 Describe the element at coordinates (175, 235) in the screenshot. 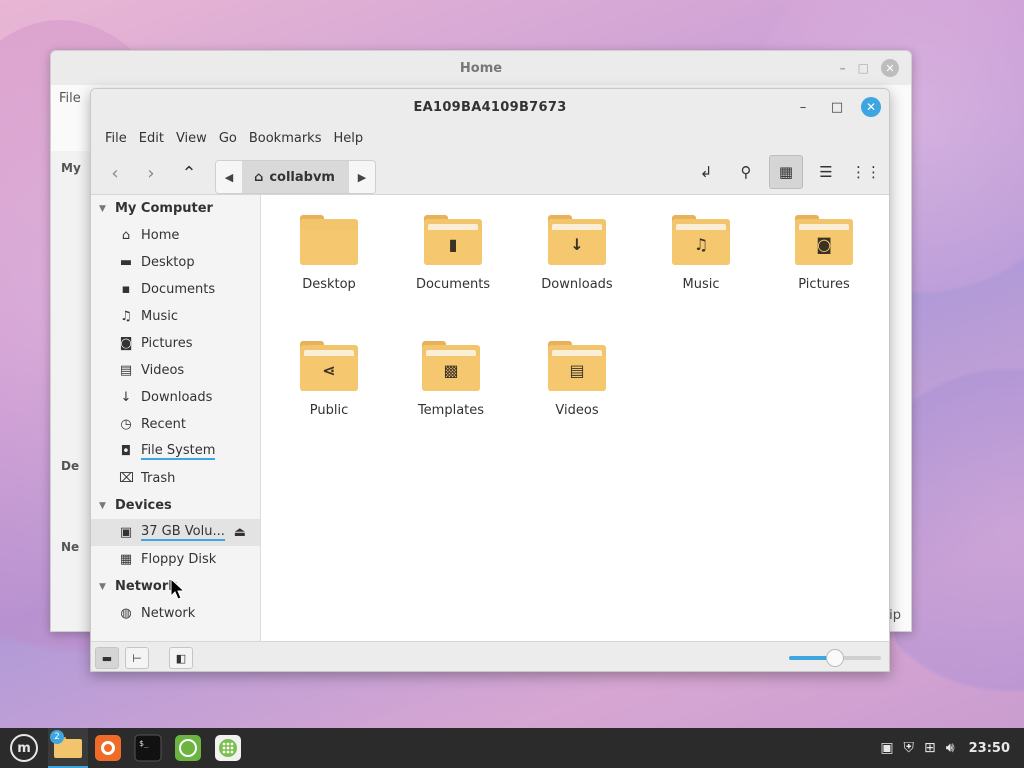

I see `sidebar-item-home: ⌂ Home` at that location.